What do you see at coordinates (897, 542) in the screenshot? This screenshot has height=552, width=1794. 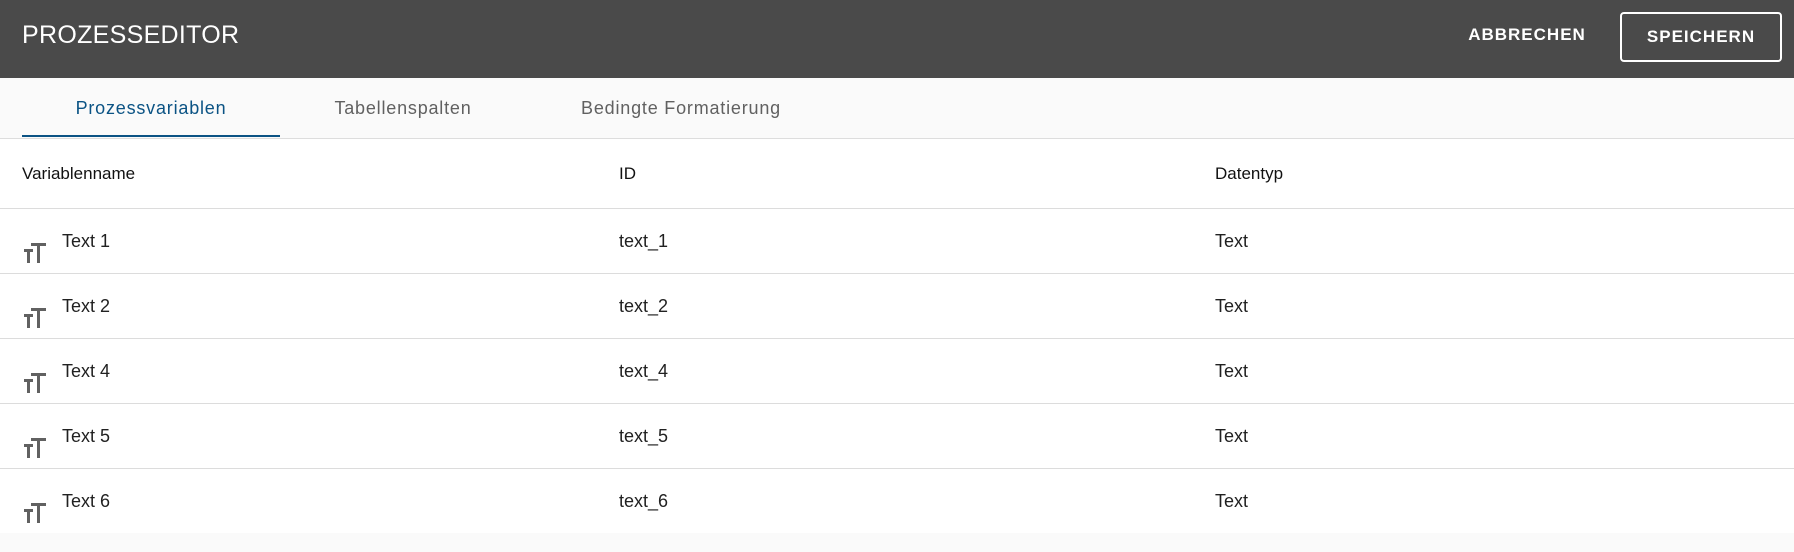 I see `page-footer-space` at bounding box center [897, 542].